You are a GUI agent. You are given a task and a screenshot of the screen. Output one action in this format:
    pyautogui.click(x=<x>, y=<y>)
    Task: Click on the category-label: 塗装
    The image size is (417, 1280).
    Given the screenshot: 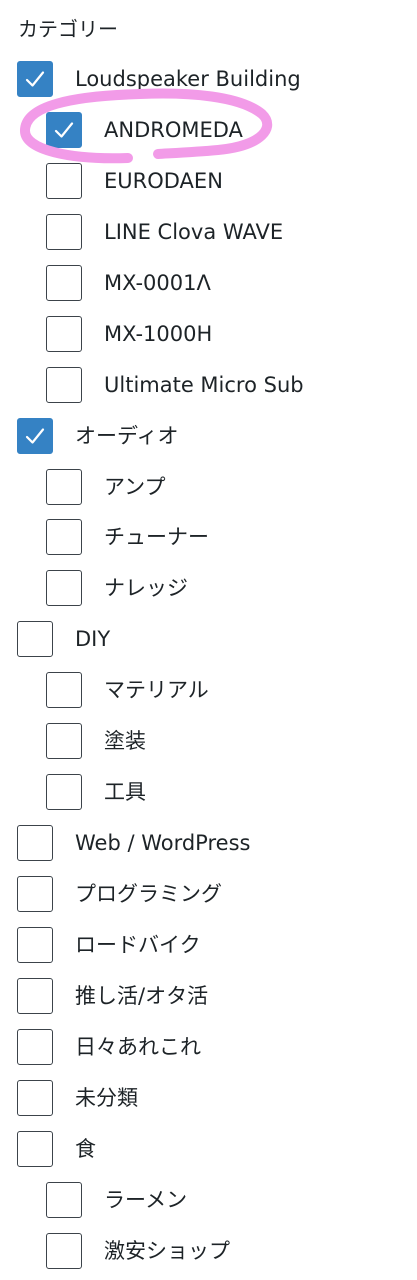 What is the action you would take?
    pyautogui.click(x=125, y=741)
    